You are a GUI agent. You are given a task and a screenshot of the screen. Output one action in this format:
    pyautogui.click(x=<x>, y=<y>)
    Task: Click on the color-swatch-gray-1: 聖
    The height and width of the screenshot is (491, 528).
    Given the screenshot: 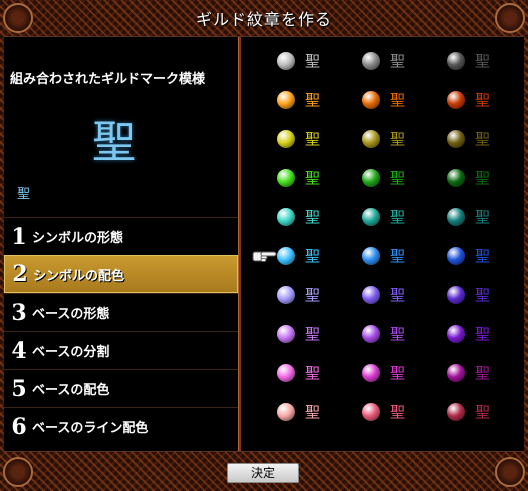 What is the action you would take?
    pyautogui.click(x=307, y=63)
    